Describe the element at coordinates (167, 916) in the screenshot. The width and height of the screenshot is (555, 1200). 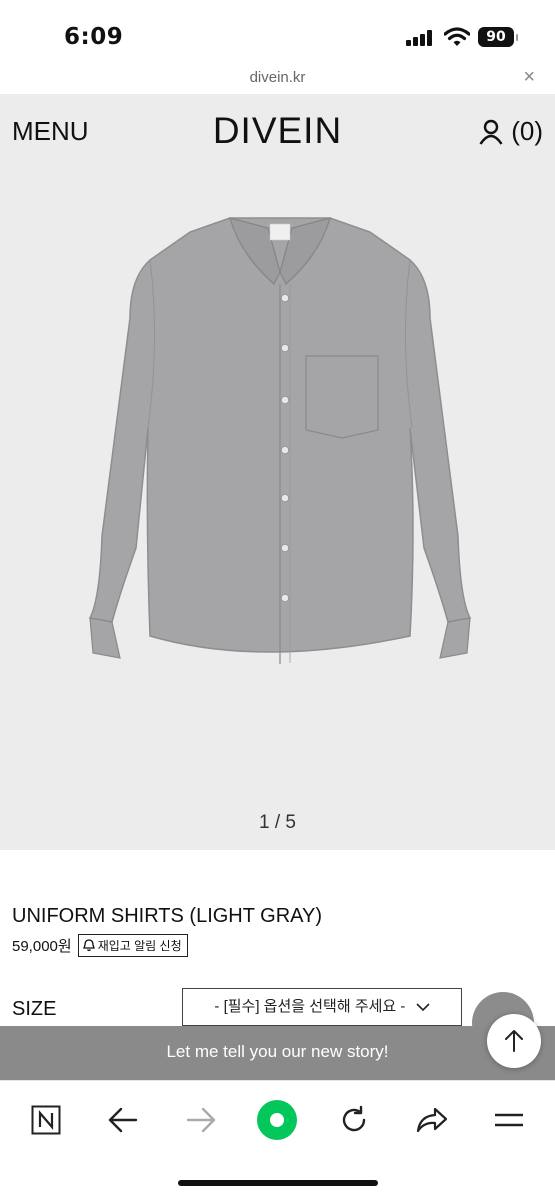
I see `product-name: UNIFORM SHIRTS (LIGHT GRAY)` at that location.